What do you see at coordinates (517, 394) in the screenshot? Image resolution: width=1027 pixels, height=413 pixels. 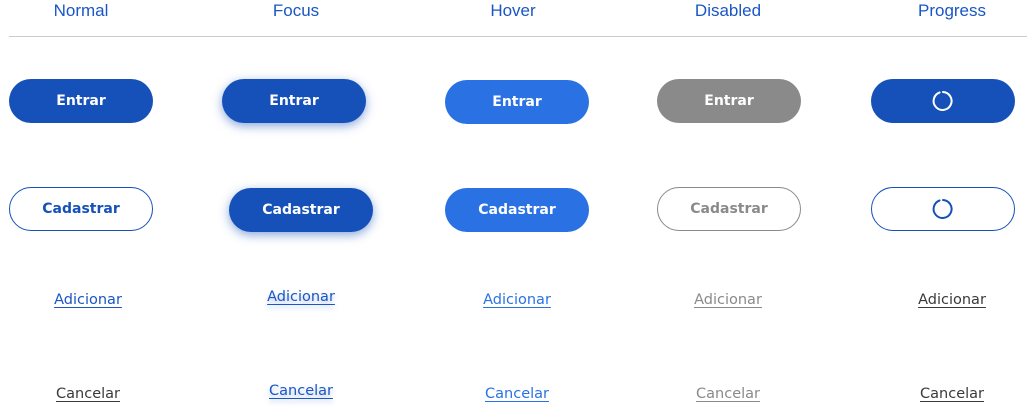 I see `cancelar-link-hover: Cancelar` at bounding box center [517, 394].